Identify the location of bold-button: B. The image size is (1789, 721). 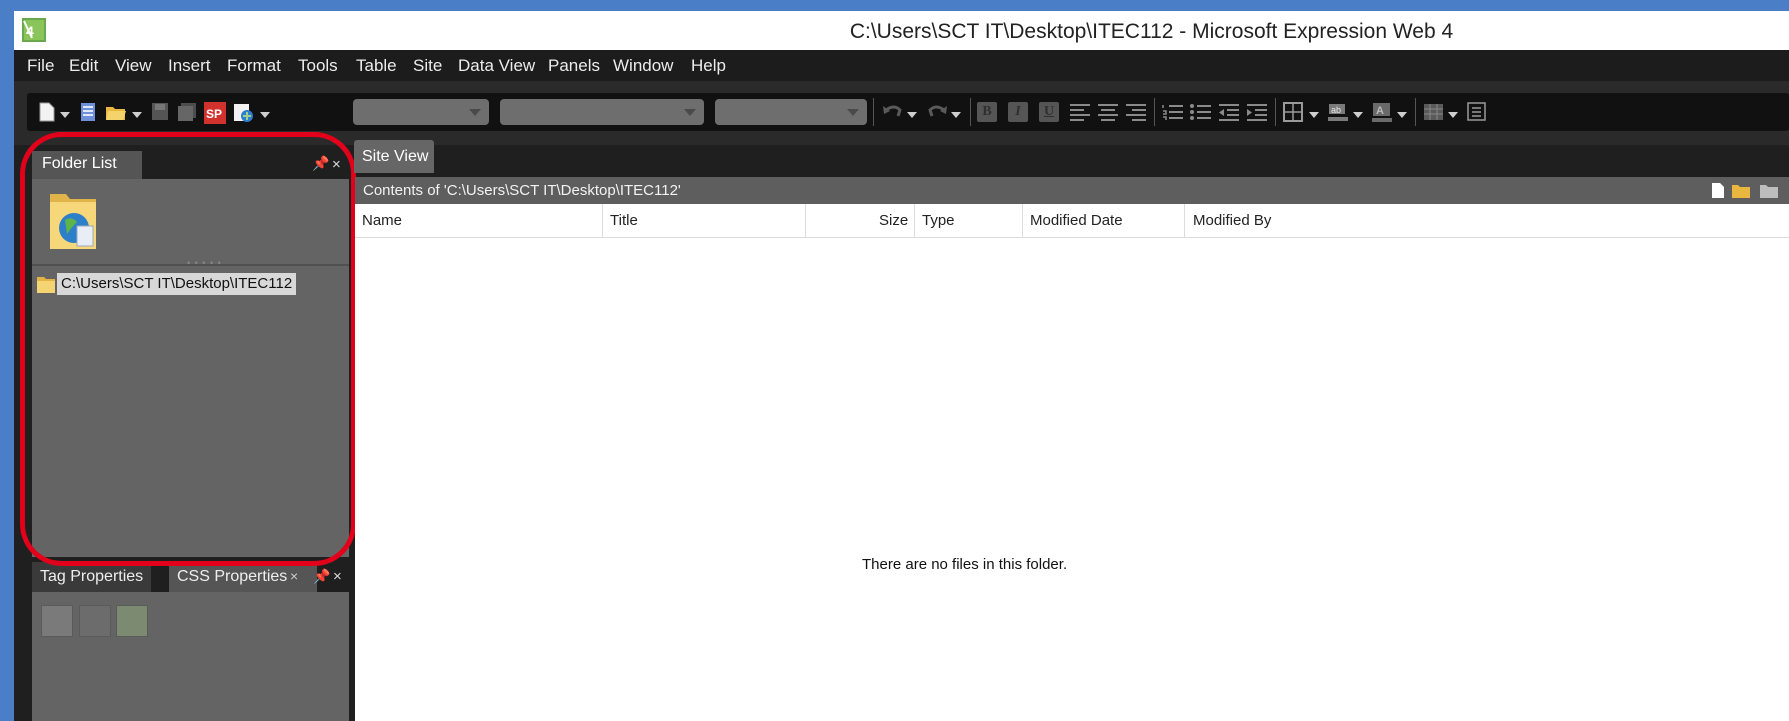
(987, 112).